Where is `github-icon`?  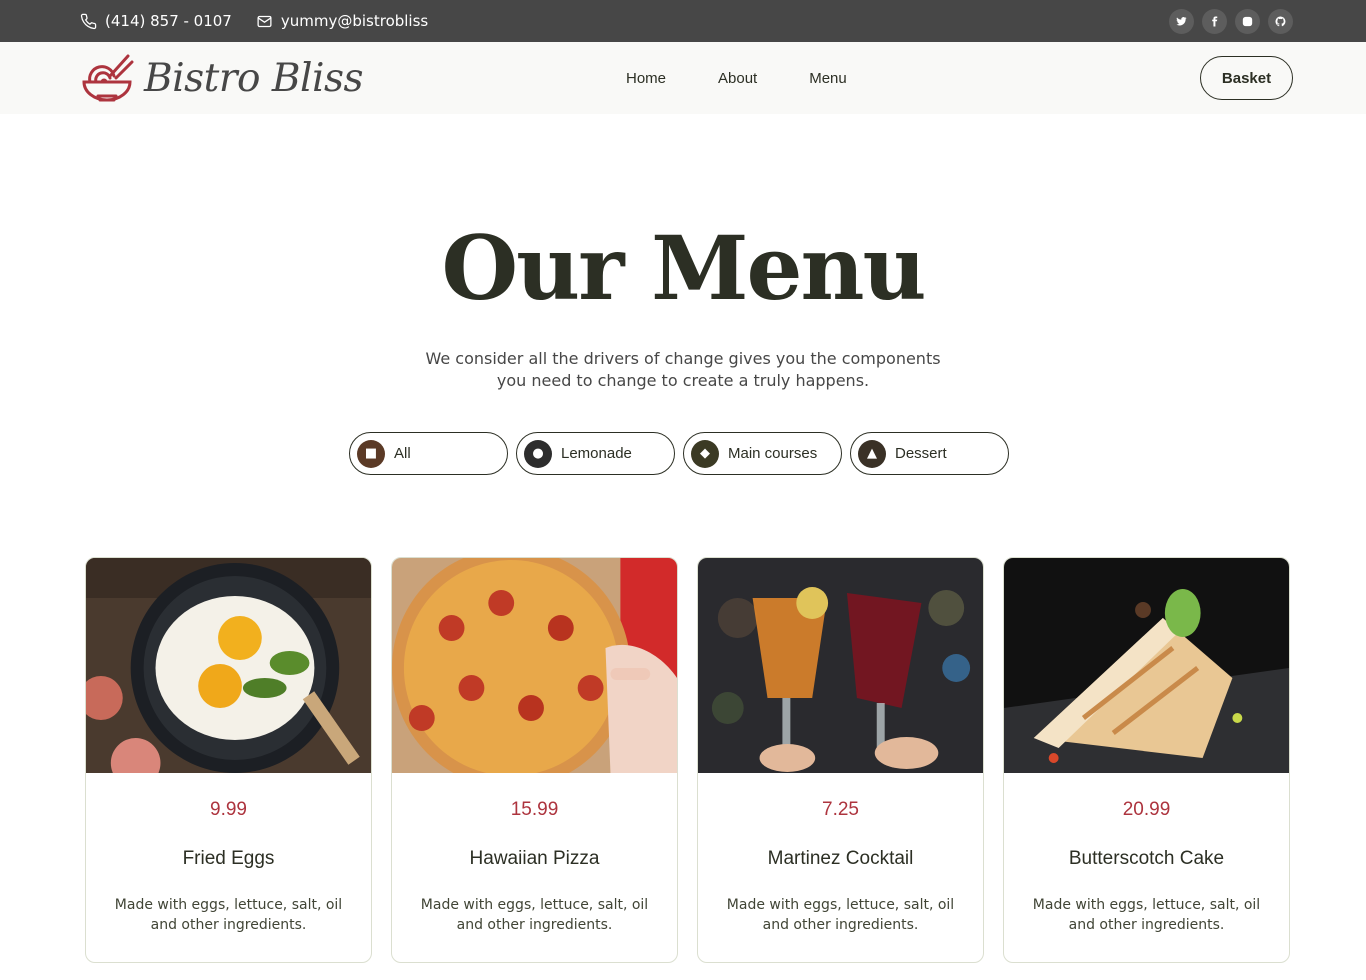
github-icon is located at coordinates (1280, 21).